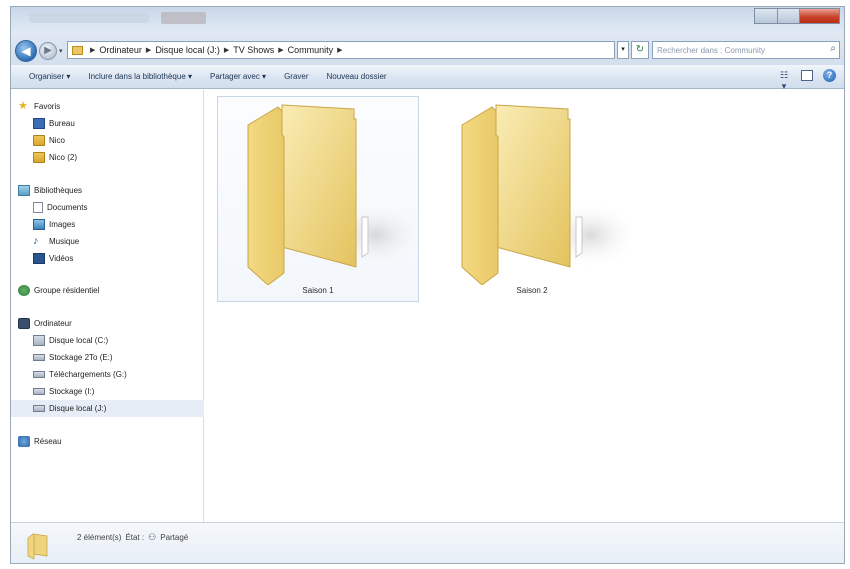 The height and width of the screenshot is (569, 850). What do you see at coordinates (107, 241) in the screenshot?
I see `nav-item-music: ♪ Musique` at bounding box center [107, 241].